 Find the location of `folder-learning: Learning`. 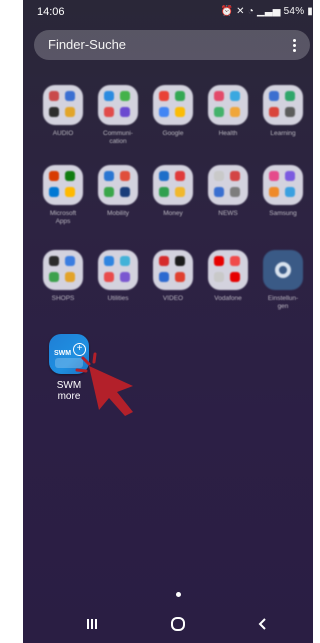

folder-learning: Learning is located at coordinates (283, 111).